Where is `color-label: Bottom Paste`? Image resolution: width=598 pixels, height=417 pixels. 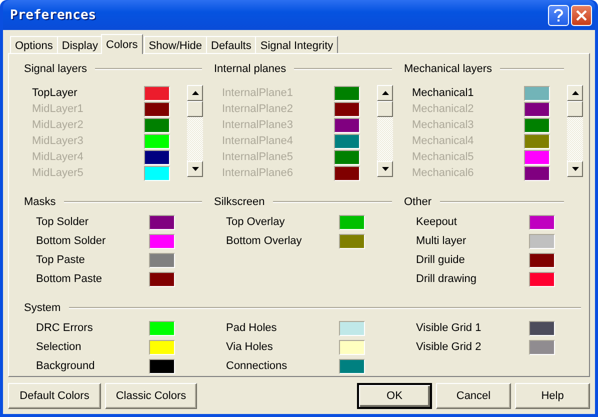 color-label: Bottom Paste is located at coordinates (70, 279).